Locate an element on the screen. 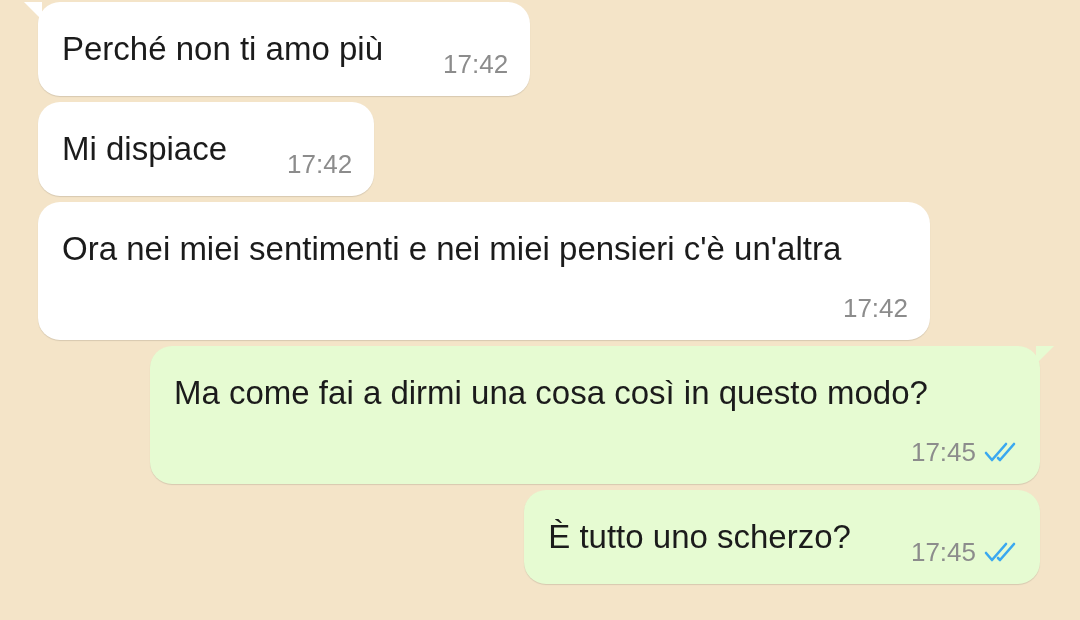 This screenshot has height=620, width=1080. message-text: Perché non ti amo più is located at coordinates (223, 49).